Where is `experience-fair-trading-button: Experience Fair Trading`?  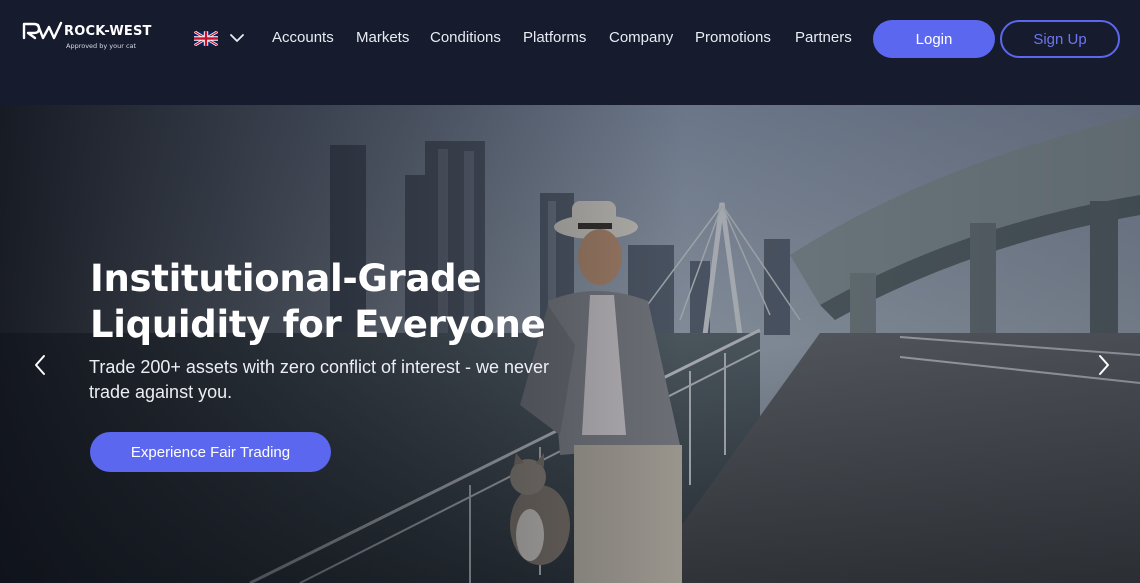 experience-fair-trading-button: Experience Fair Trading is located at coordinates (210, 452).